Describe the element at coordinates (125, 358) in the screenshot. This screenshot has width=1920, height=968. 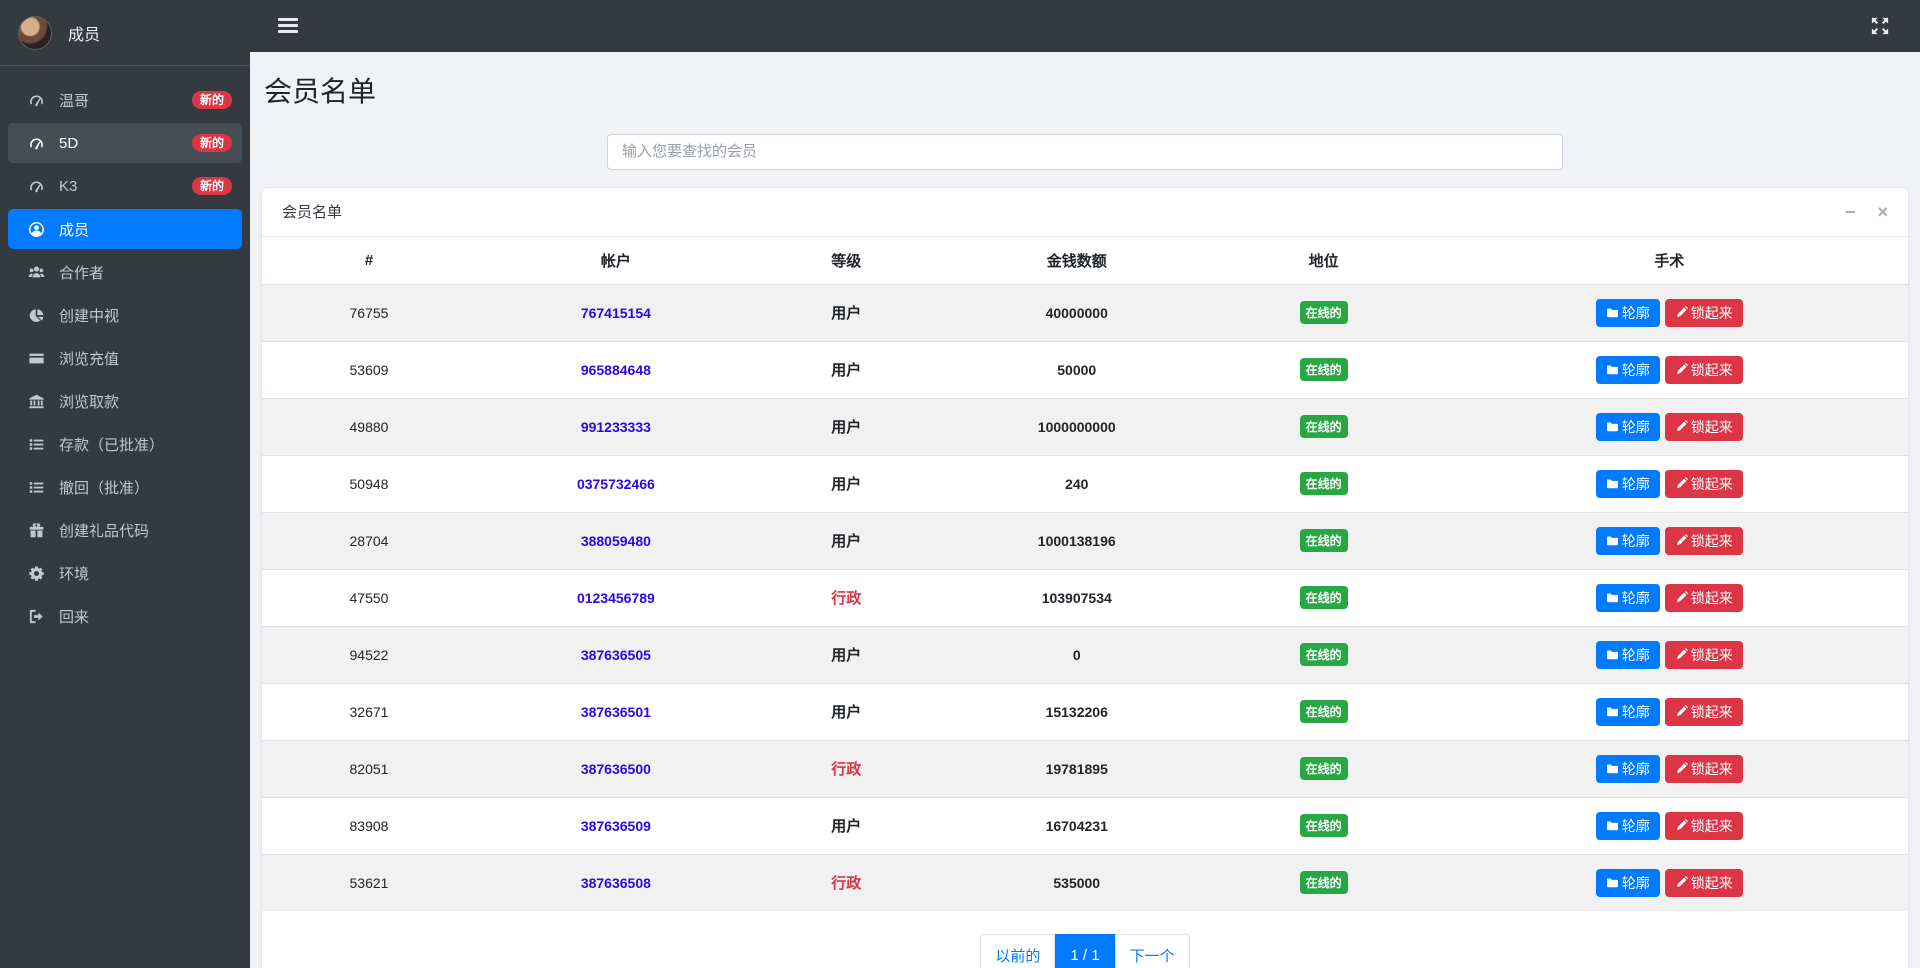
I see `sidebar-item-browse-recharge: 浏览充值` at that location.